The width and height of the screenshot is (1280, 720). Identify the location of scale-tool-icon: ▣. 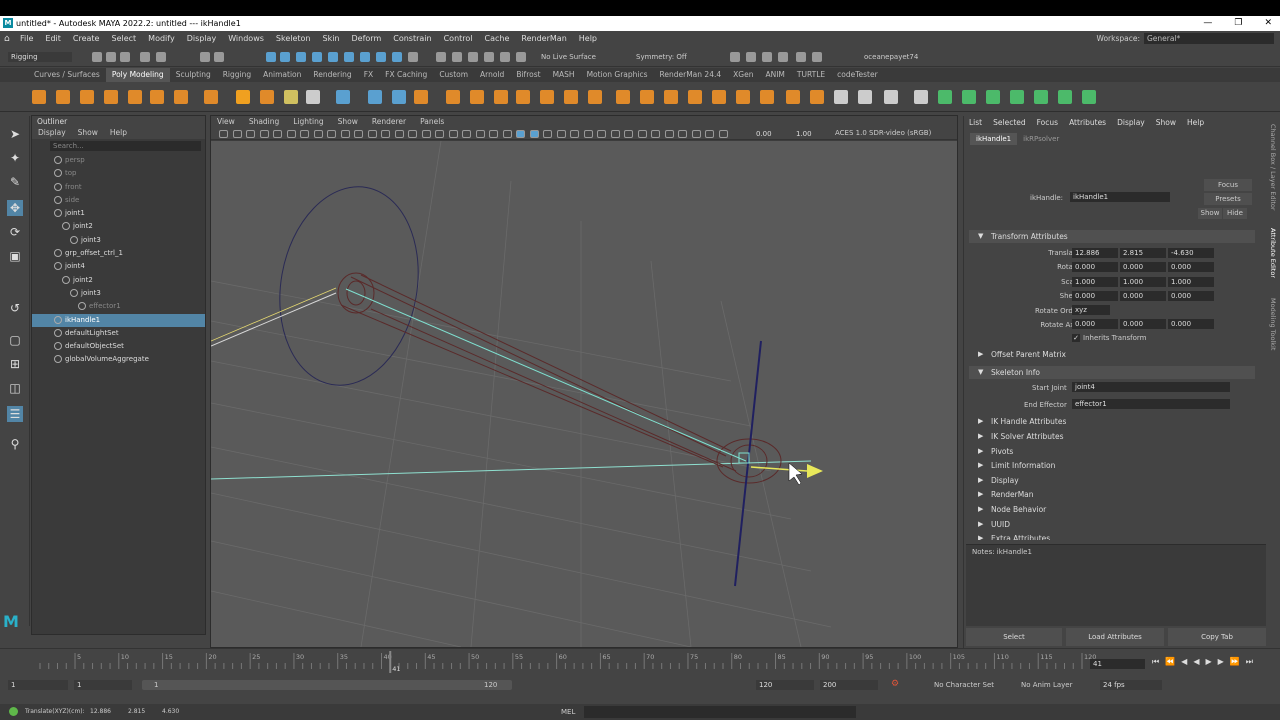
(15, 256).